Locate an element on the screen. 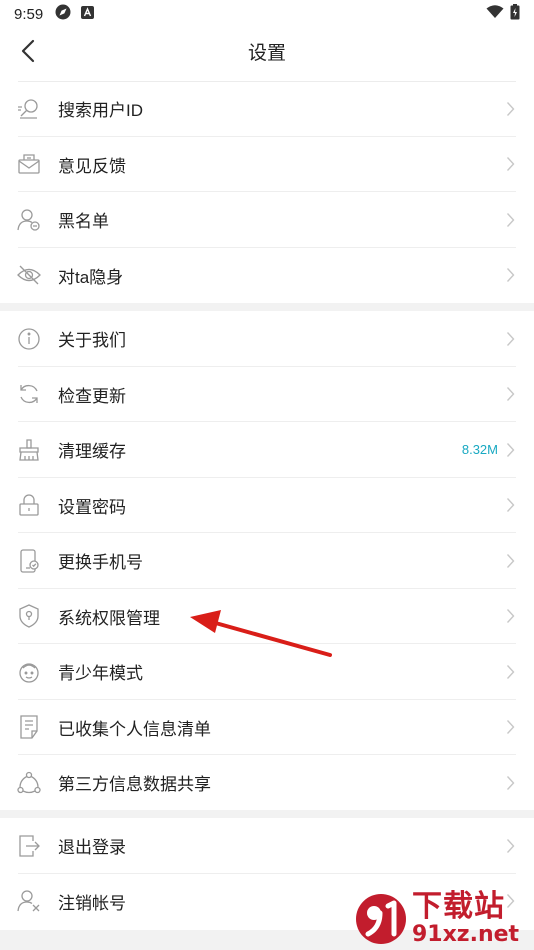  watermark-logo: 下载站 91xz.net is located at coordinates (441, 919).